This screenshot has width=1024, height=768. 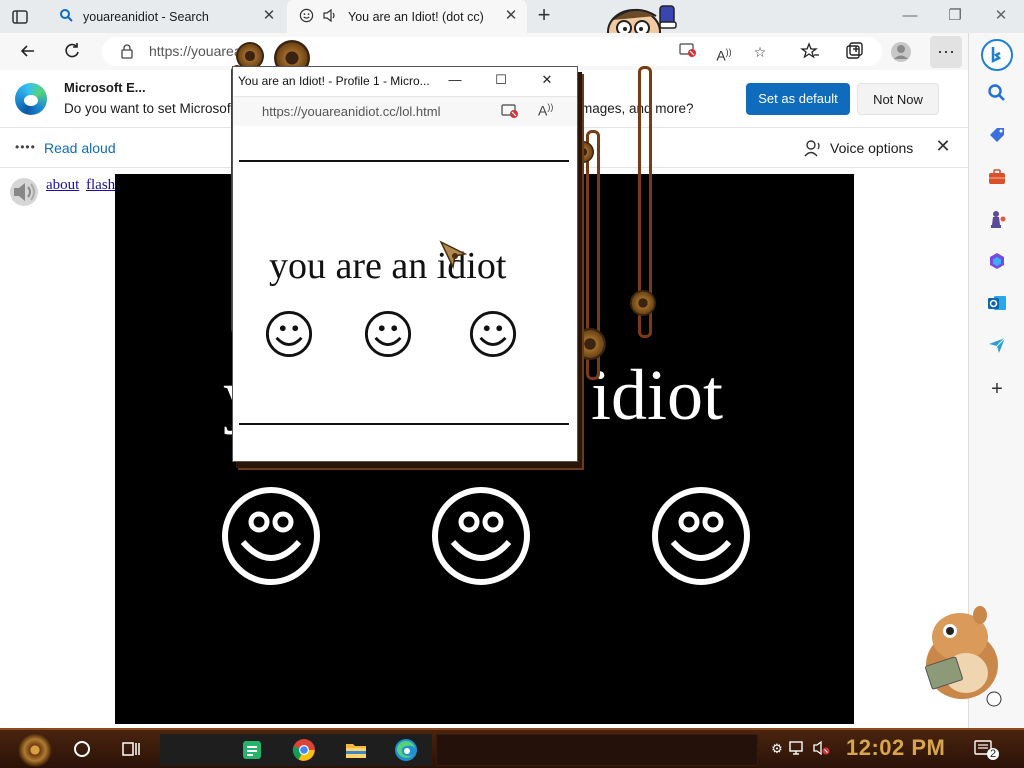 I want to click on read-aloud-handle-icon: ••••, so click(x=25, y=147).